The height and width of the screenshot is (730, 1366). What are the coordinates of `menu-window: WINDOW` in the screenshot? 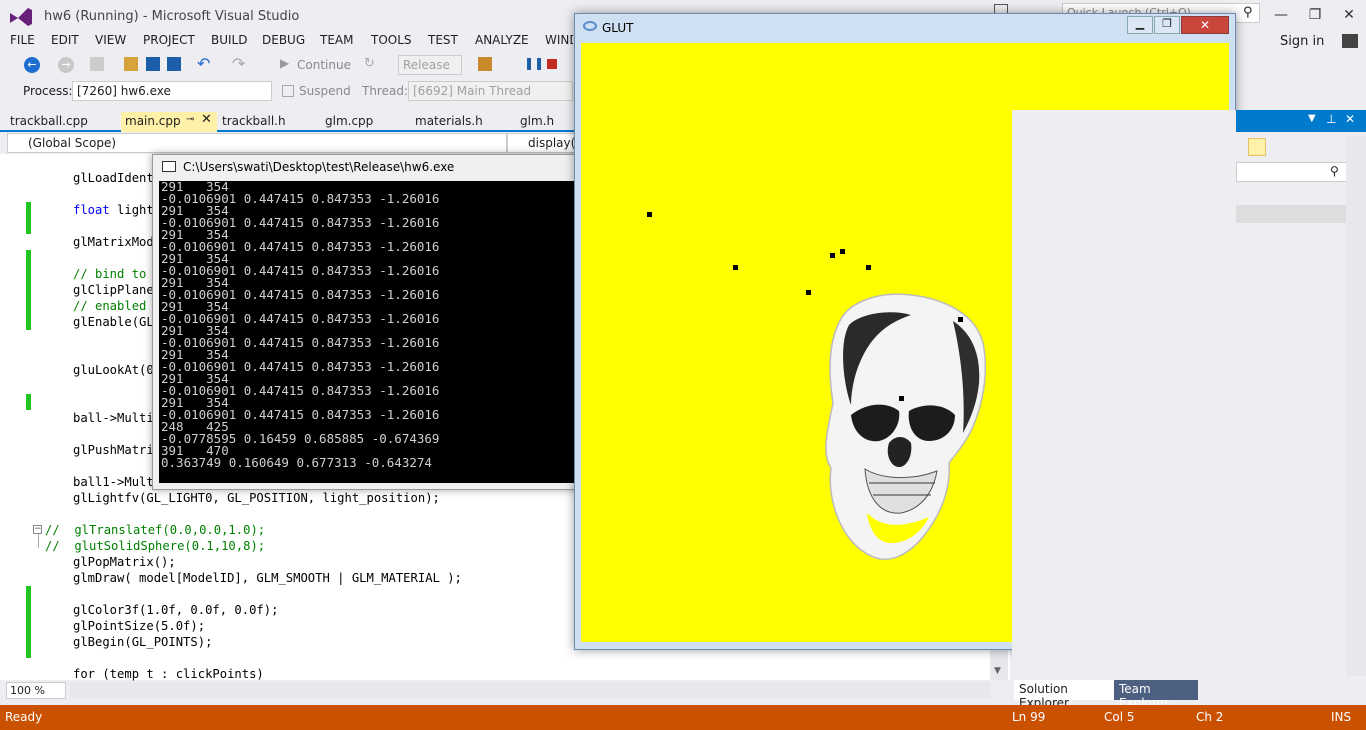 It's located at (559, 40).